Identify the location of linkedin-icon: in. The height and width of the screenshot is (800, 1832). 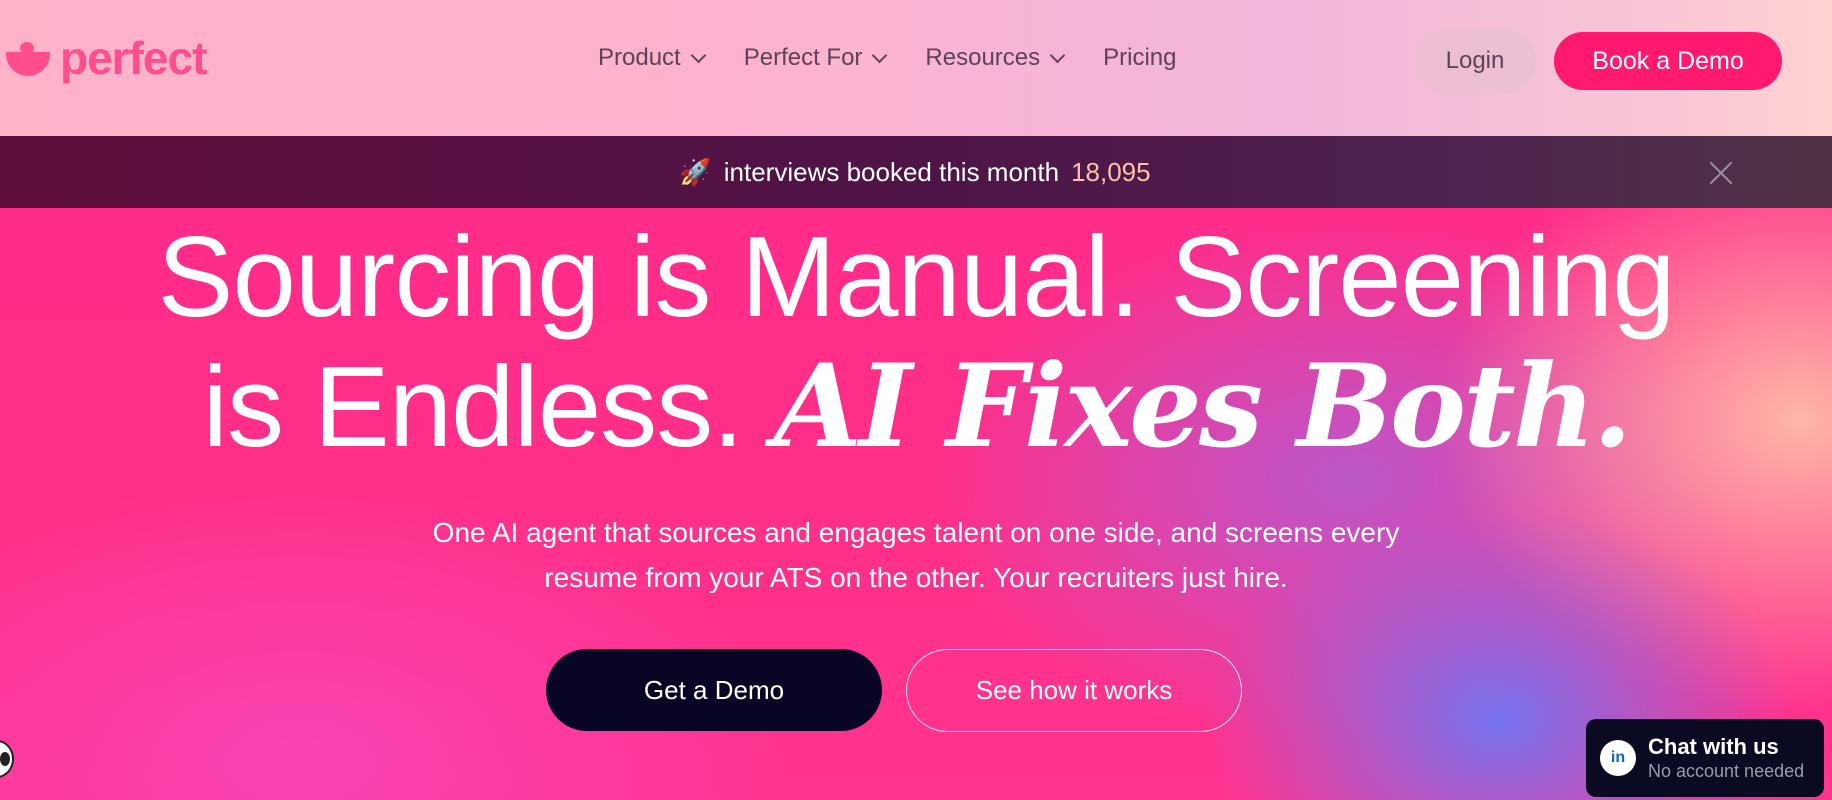
(1618, 758).